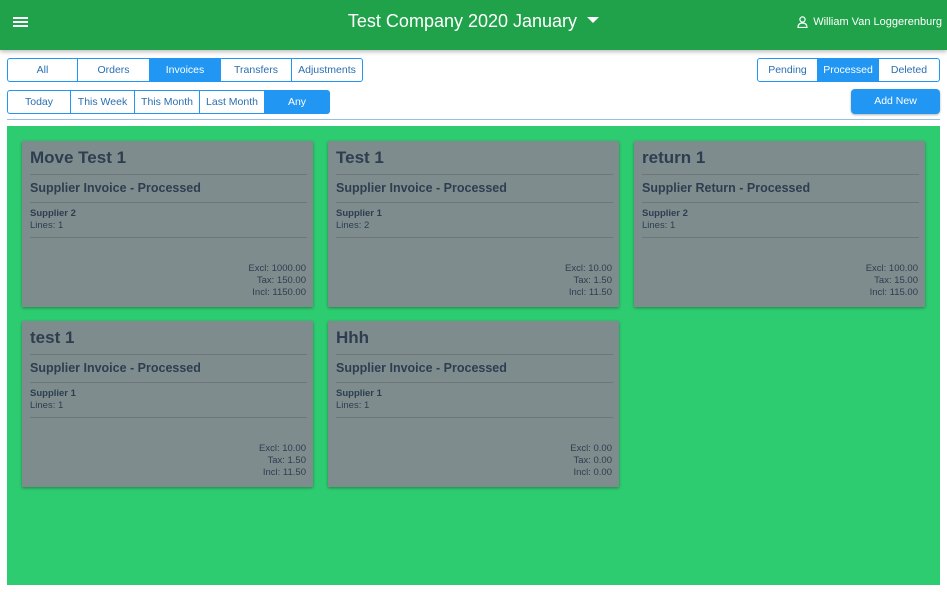  I want to click on add-new-button: Add New, so click(895, 101).